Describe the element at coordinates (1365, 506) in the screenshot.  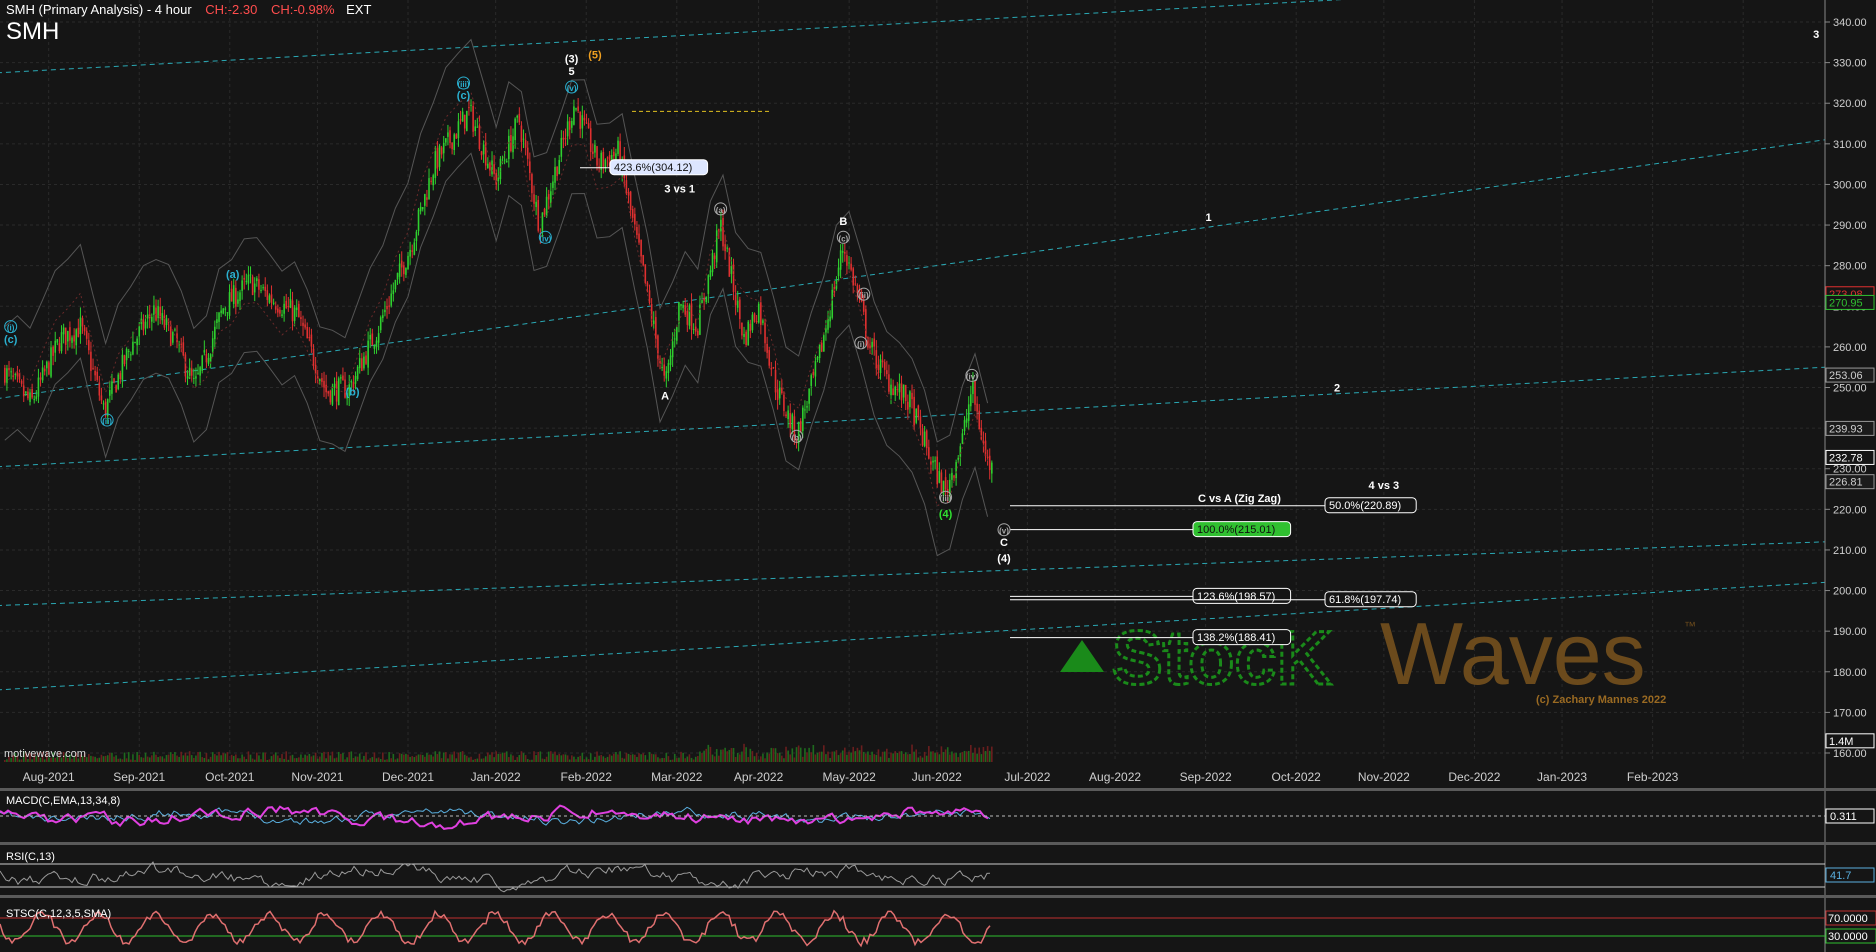
I see `fib-level-label: 50.0%(220.89)` at that location.